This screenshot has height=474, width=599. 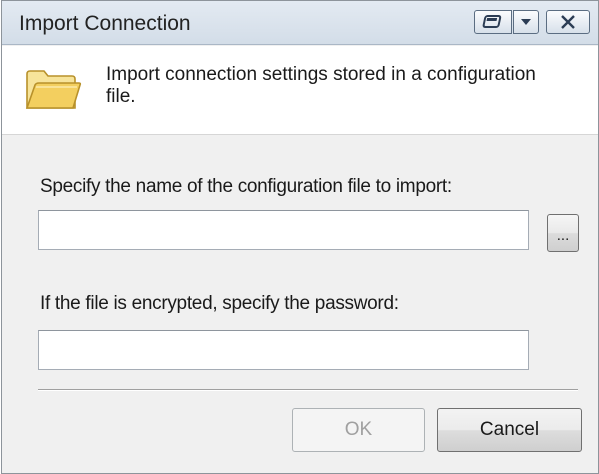 I want to click on close-button, so click(x=568, y=22).